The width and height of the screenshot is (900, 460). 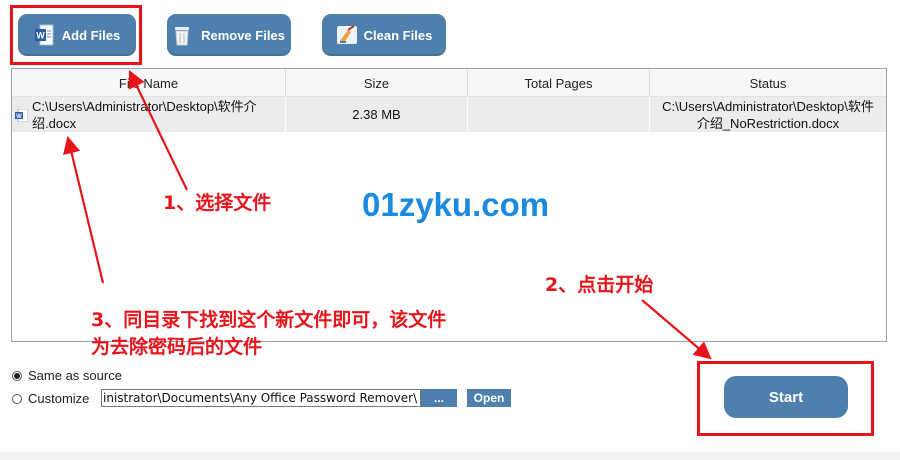 I want to click on start-highlight-box, so click(x=785, y=398).